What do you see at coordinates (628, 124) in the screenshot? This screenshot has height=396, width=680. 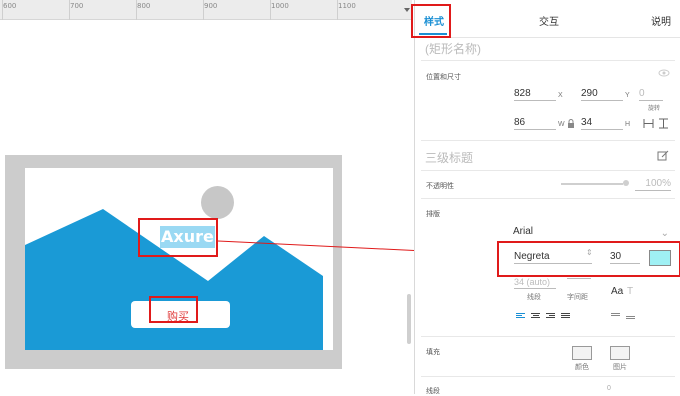 I see `h-label: H` at bounding box center [628, 124].